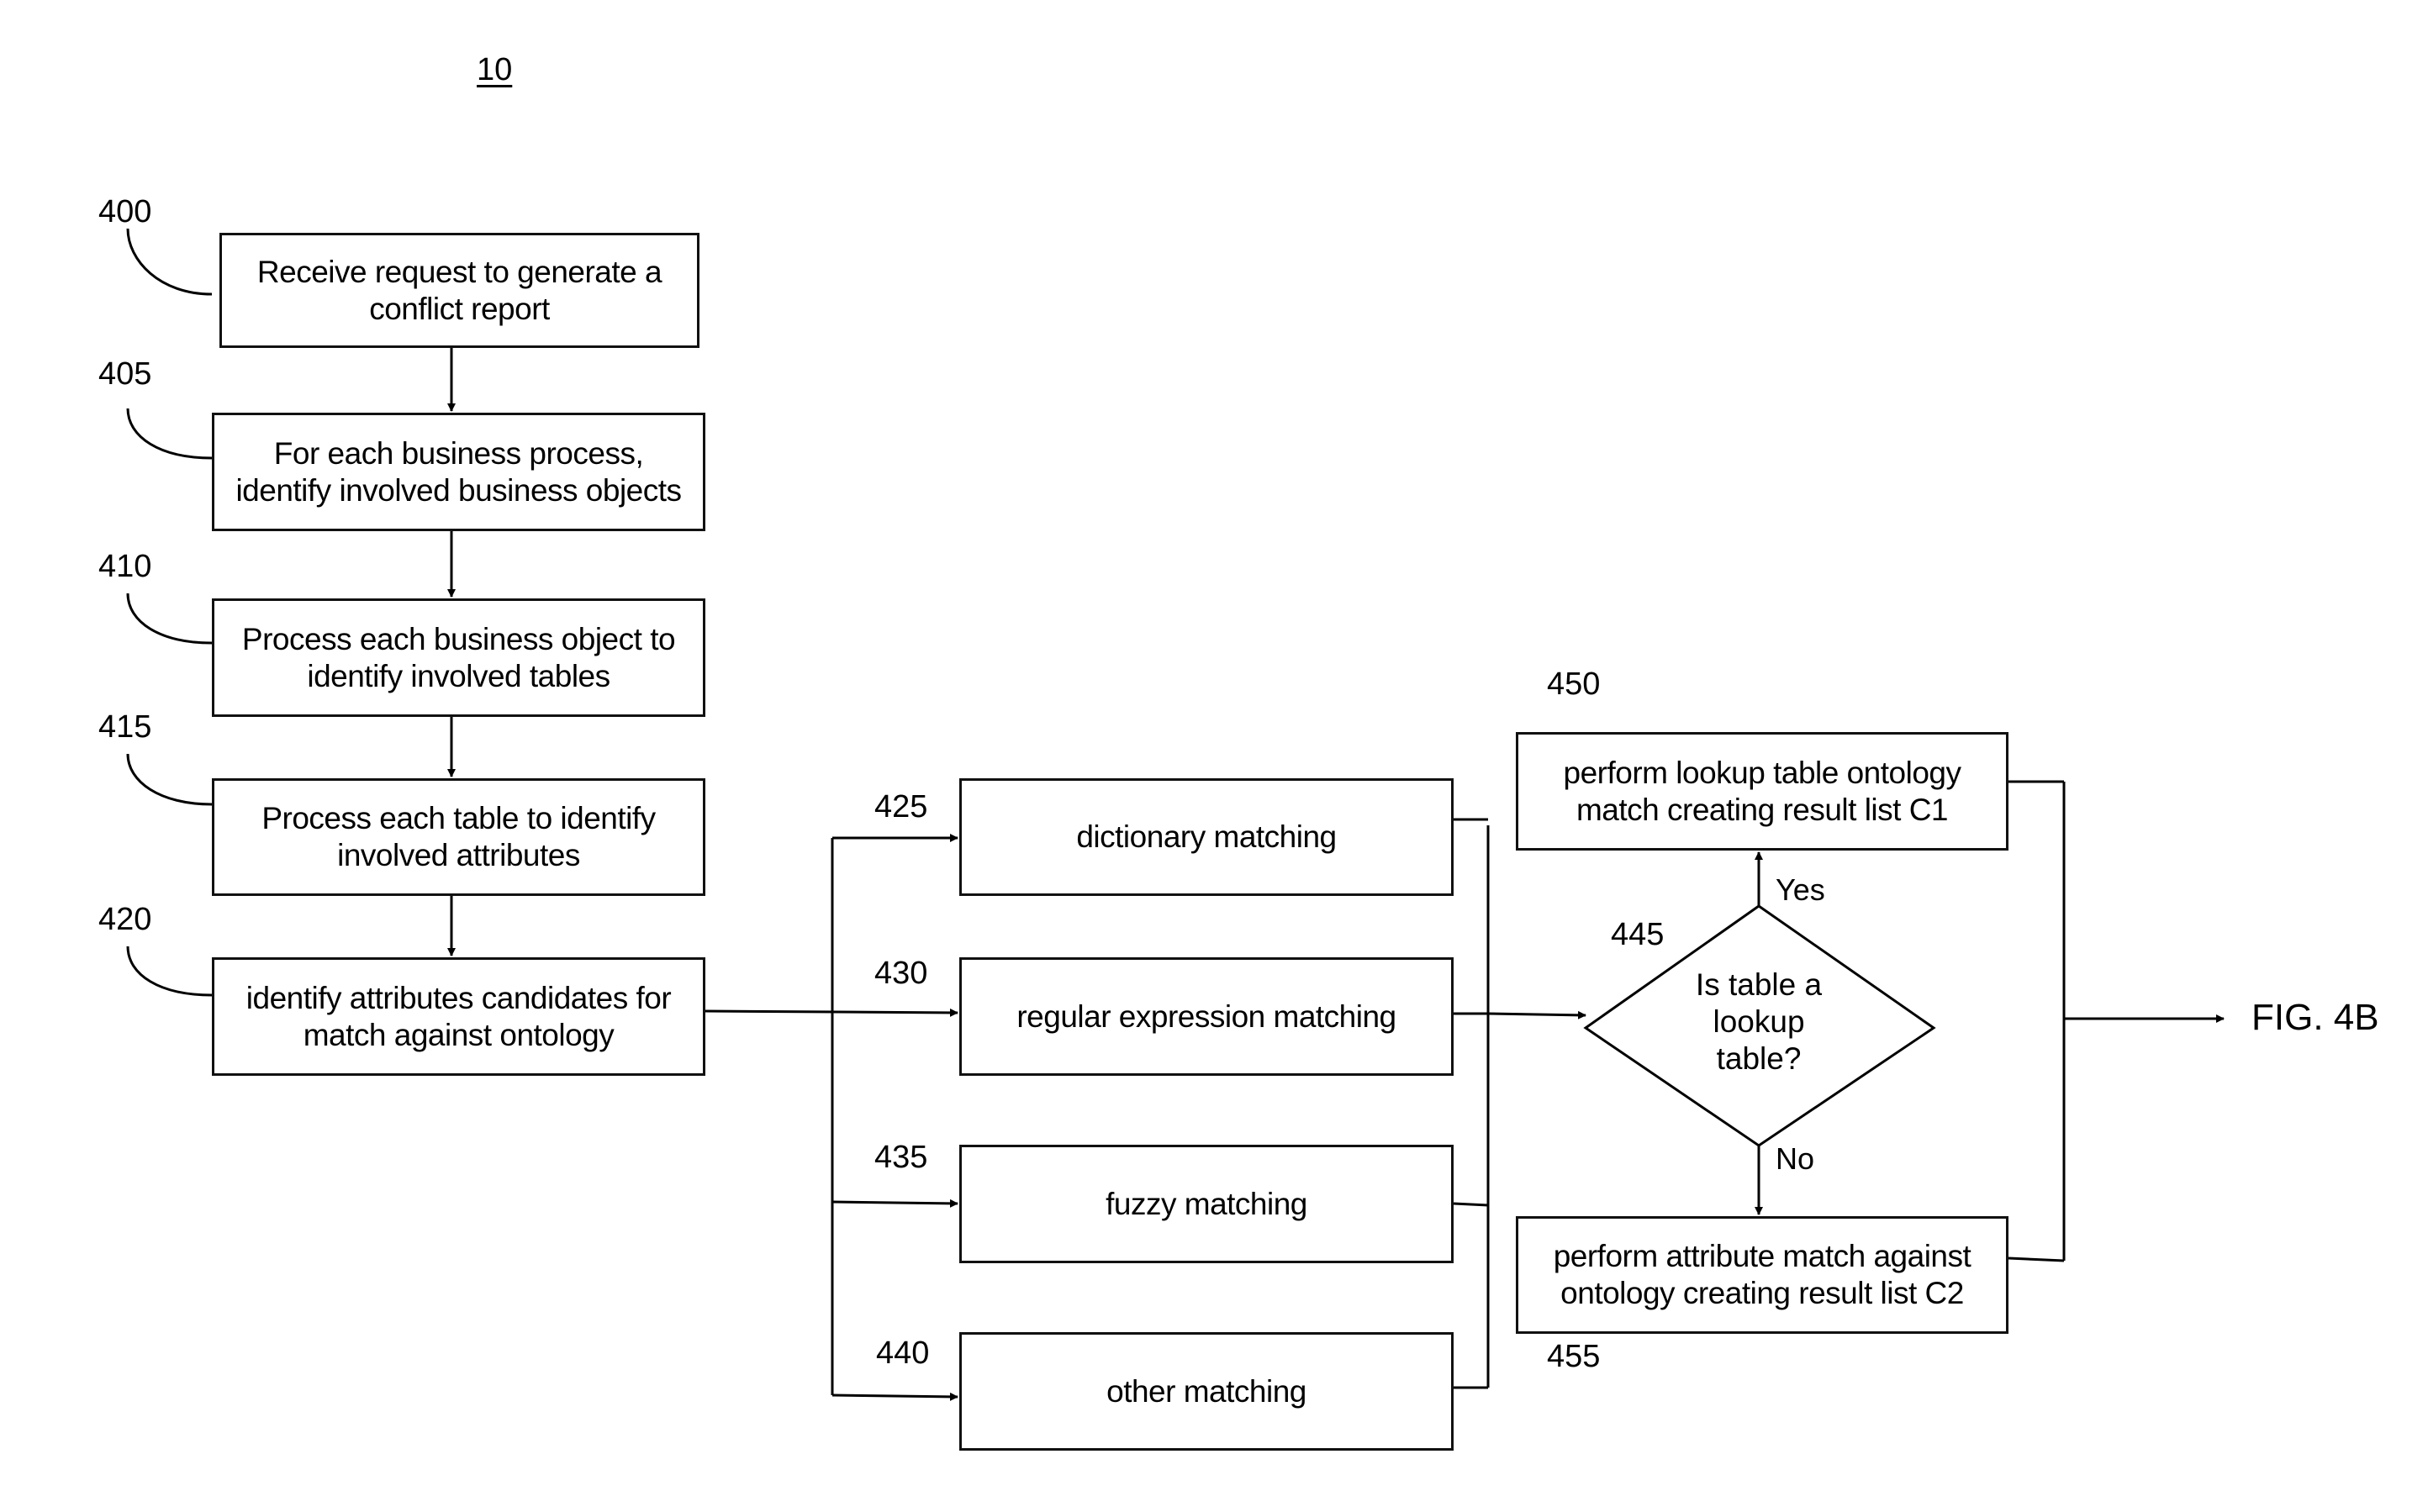  I want to click on matcher-text: regular expression matching, so click(1206, 1016).